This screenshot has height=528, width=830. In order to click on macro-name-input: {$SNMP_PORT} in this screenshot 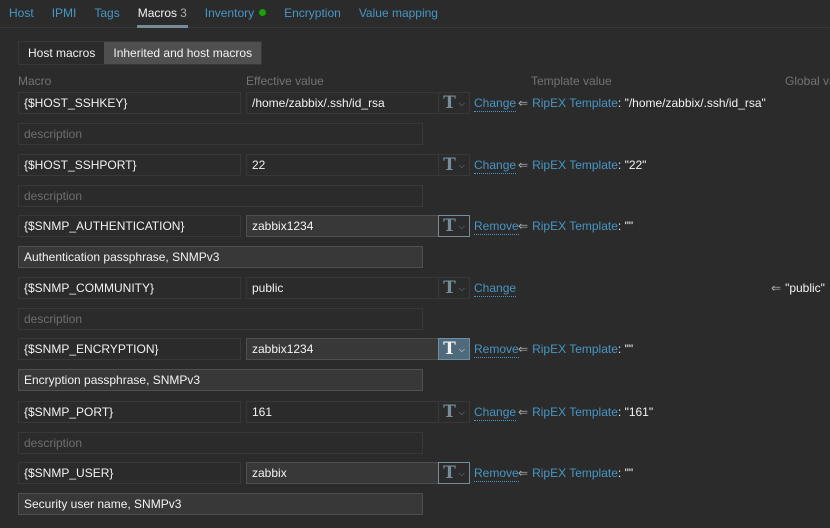, I will do `click(129, 412)`.